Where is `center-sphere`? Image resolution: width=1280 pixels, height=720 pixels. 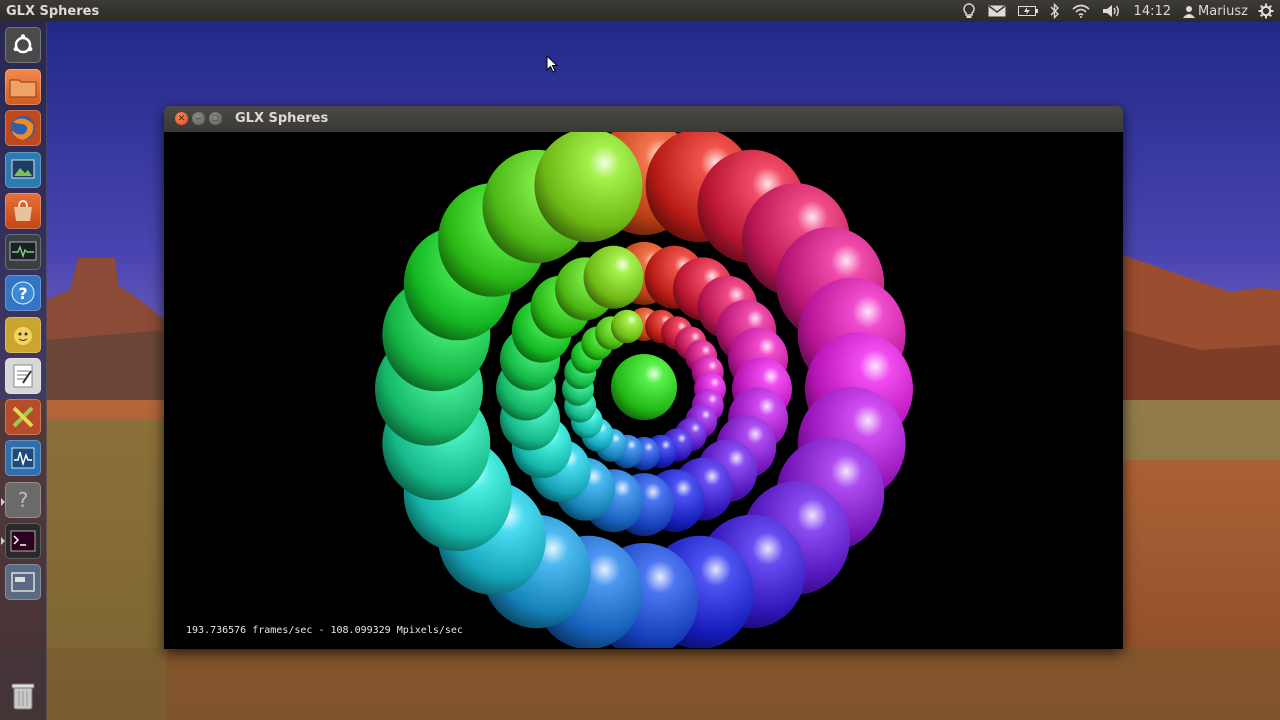
center-sphere is located at coordinates (644, 387).